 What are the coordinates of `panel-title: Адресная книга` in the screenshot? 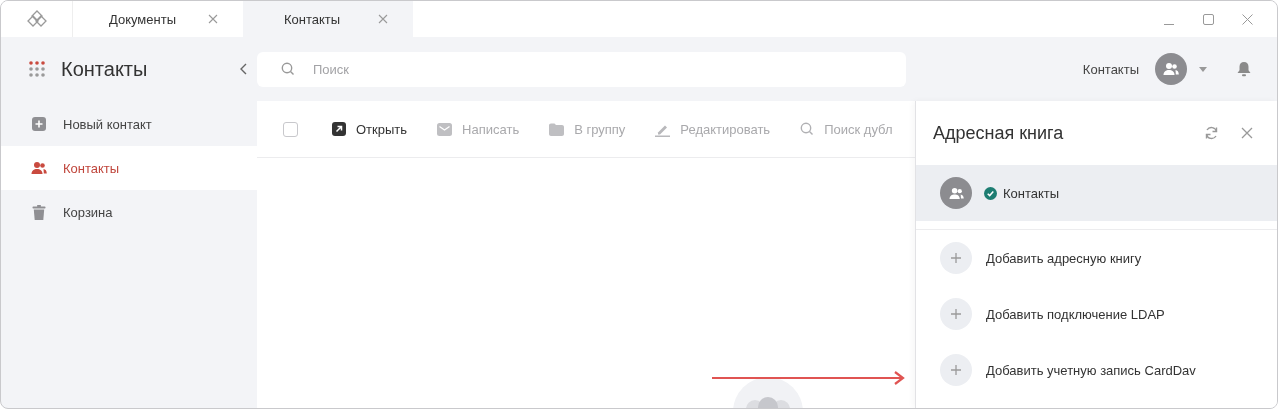 It's located at (999, 133).